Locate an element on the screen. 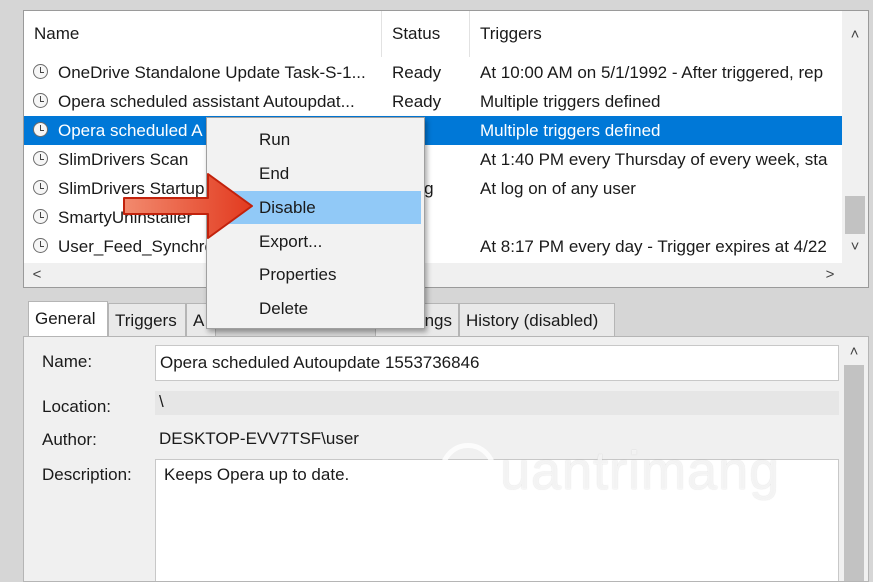 Image resolution: width=873 pixels, height=582 pixels. menu-item-run: Run is located at coordinates (315, 139).